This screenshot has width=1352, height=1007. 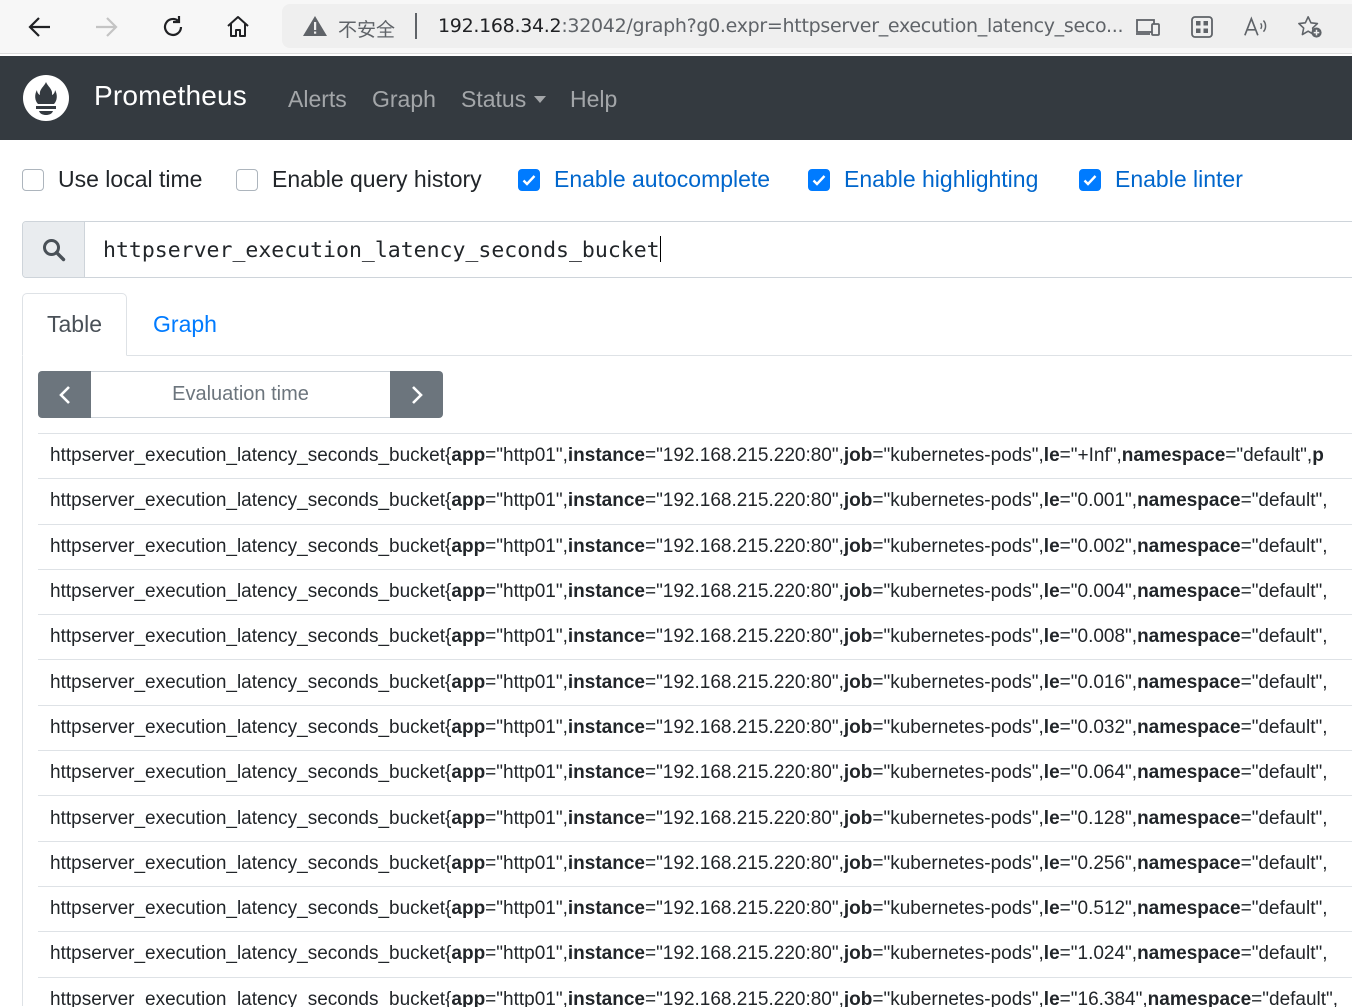 What do you see at coordinates (941, 179) in the screenshot?
I see `option-label: Enable highlighting` at bounding box center [941, 179].